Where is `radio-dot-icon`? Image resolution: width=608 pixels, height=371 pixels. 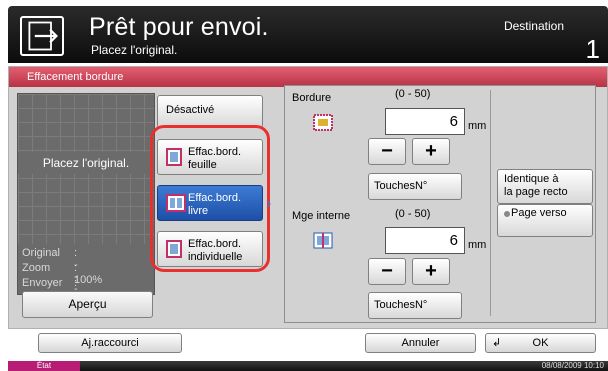
radio-dot-icon is located at coordinates (507, 214).